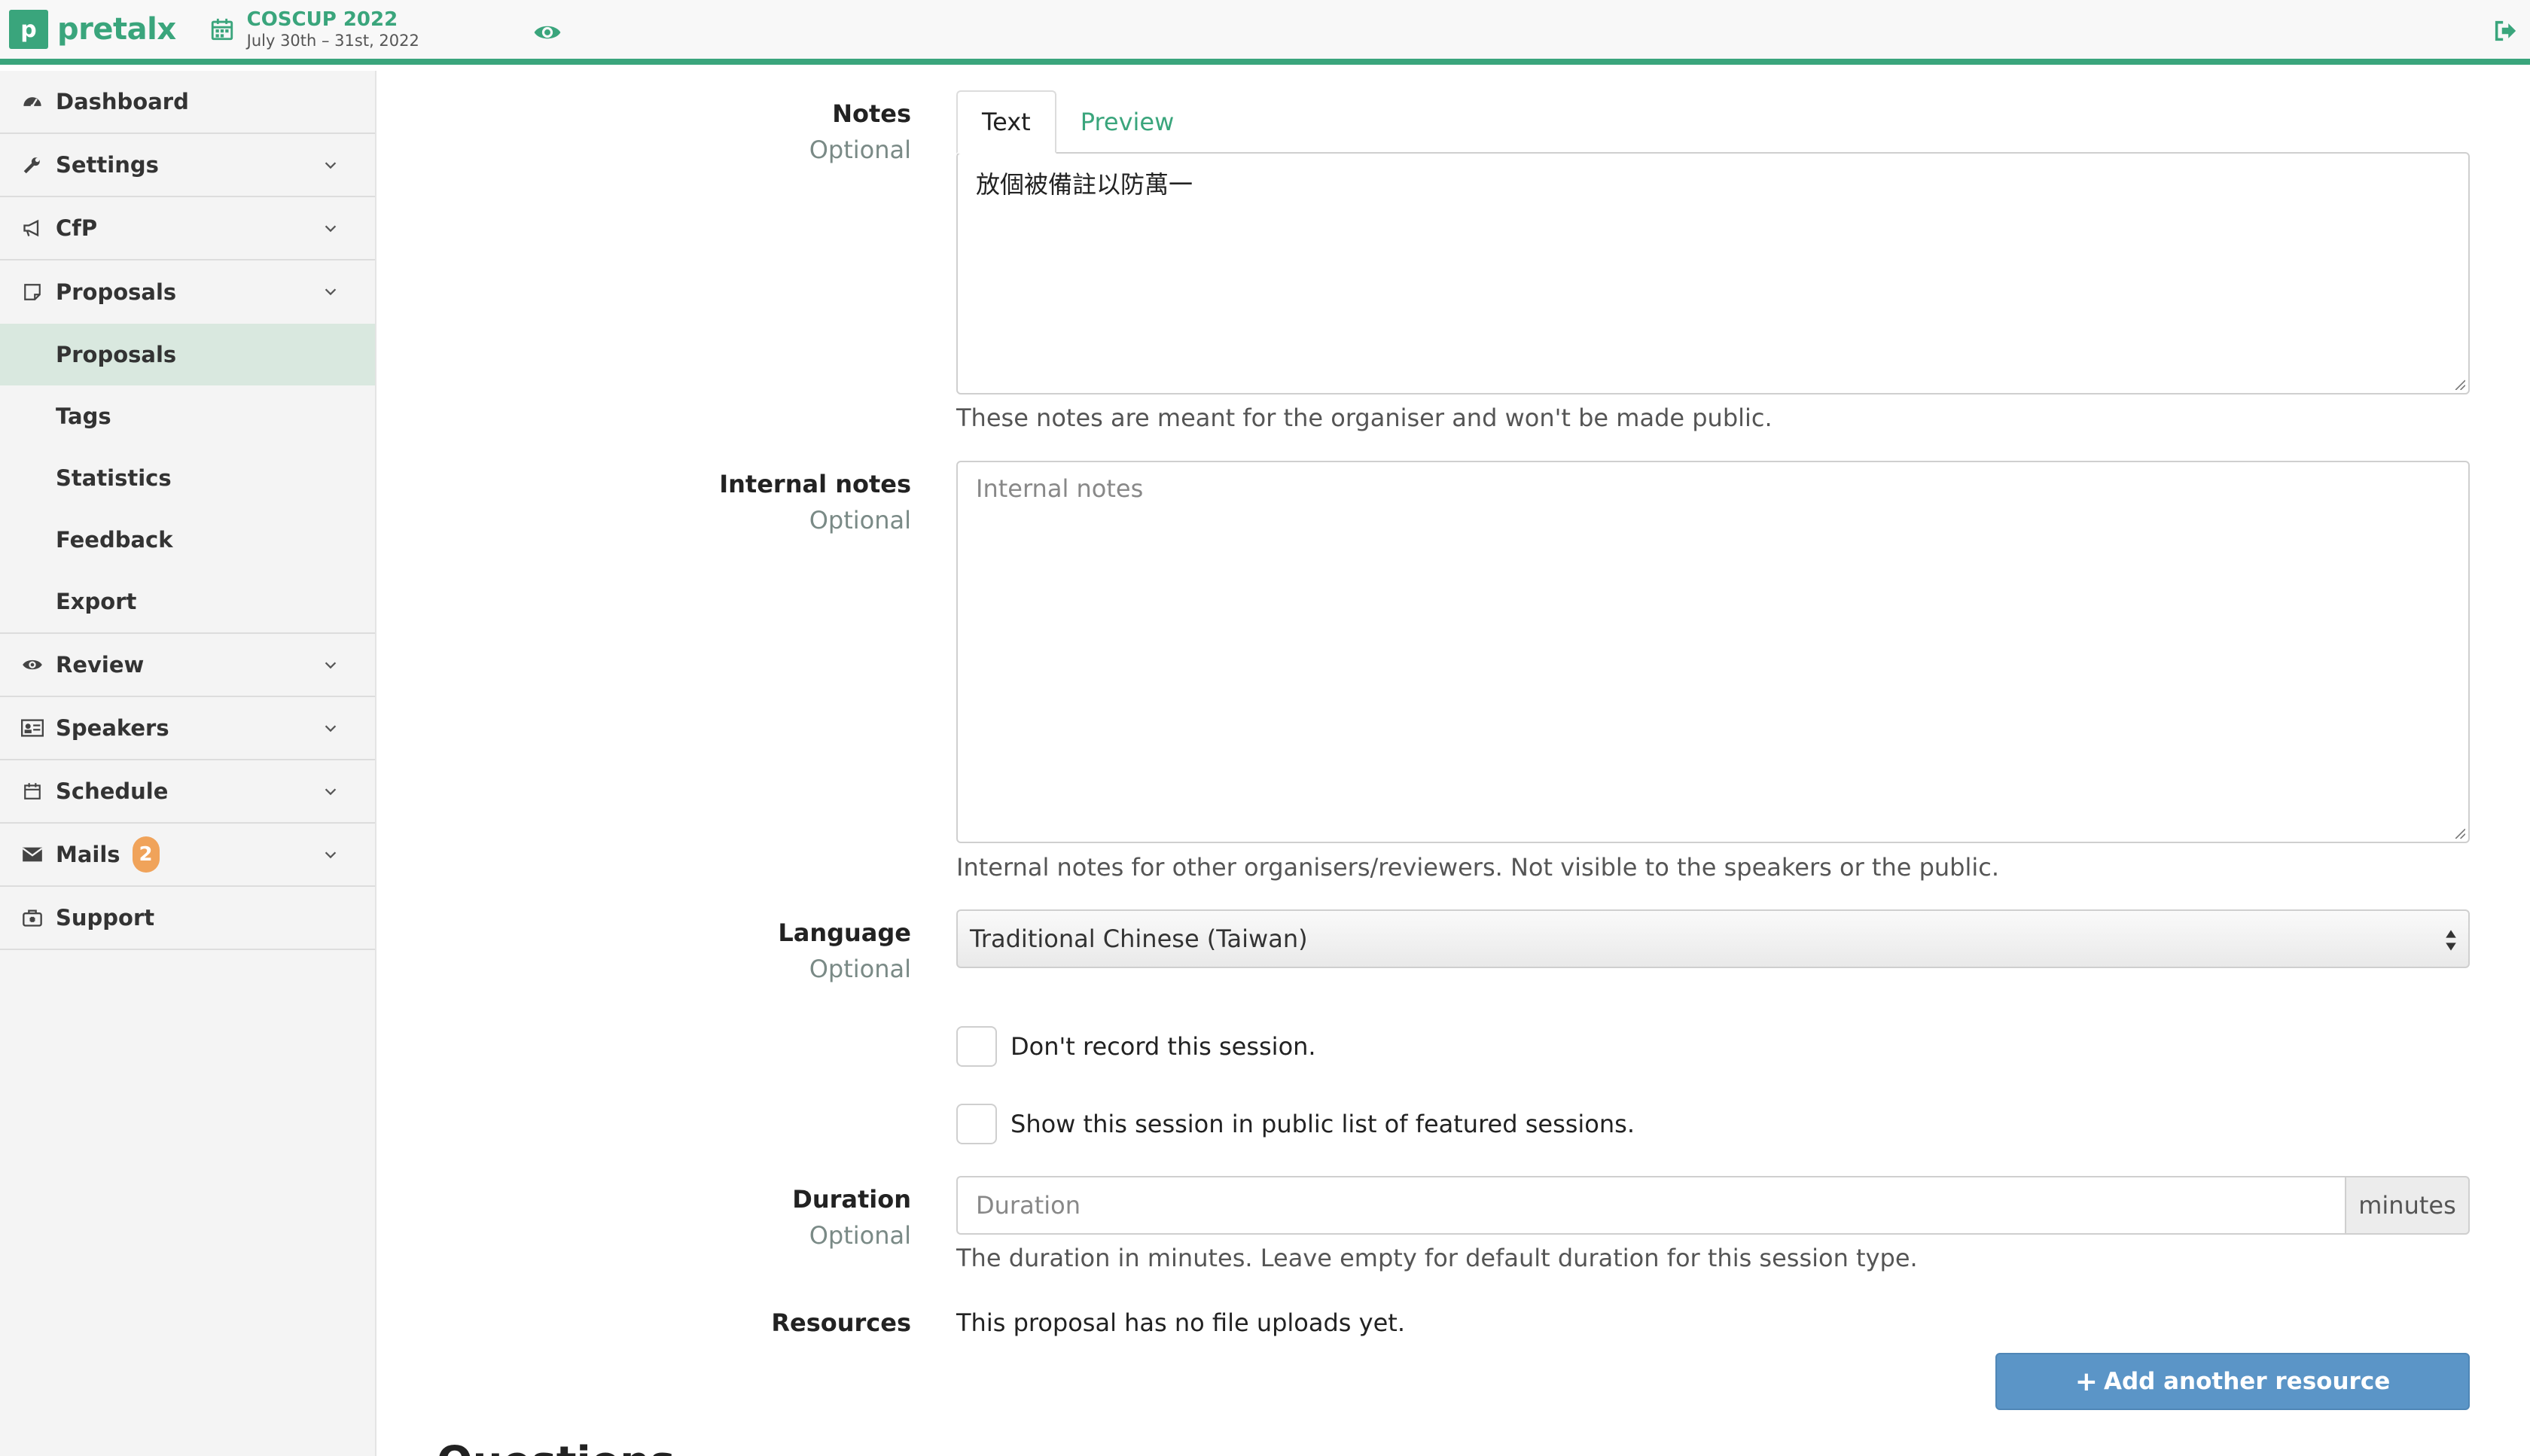 The width and height of the screenshot is (2530, 1456). What do you see at coordinates (29, 29) in the screenshot?
I see `logo-mark: p` at bounding box center [29, 29].